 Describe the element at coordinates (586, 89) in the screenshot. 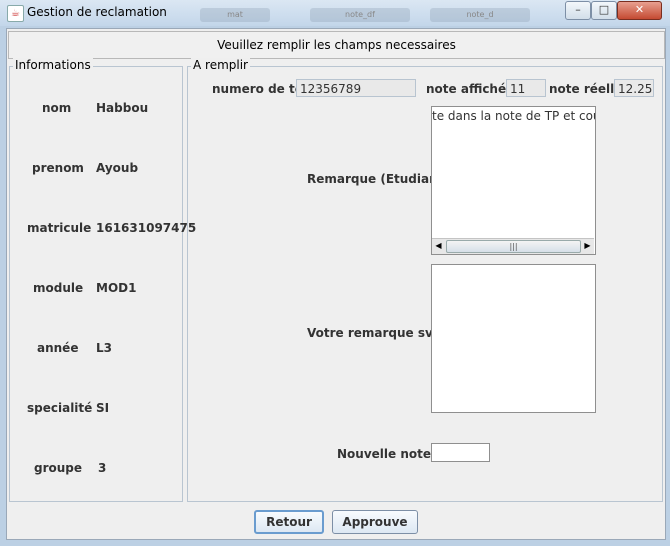

I see `label-note-reelle: note réelle` at that location.